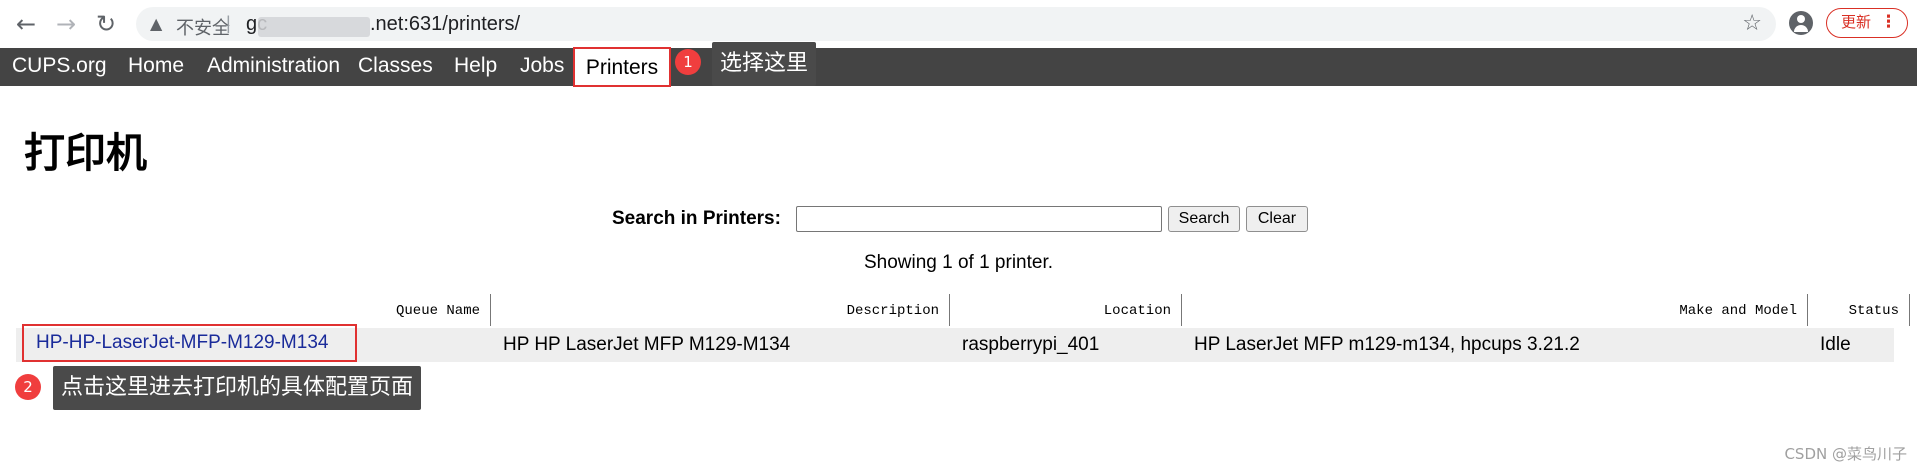 Image resolution: width=1917 pixels, height=472 pixels. I want to click on nav-printers: Printers, so click(622, 67).